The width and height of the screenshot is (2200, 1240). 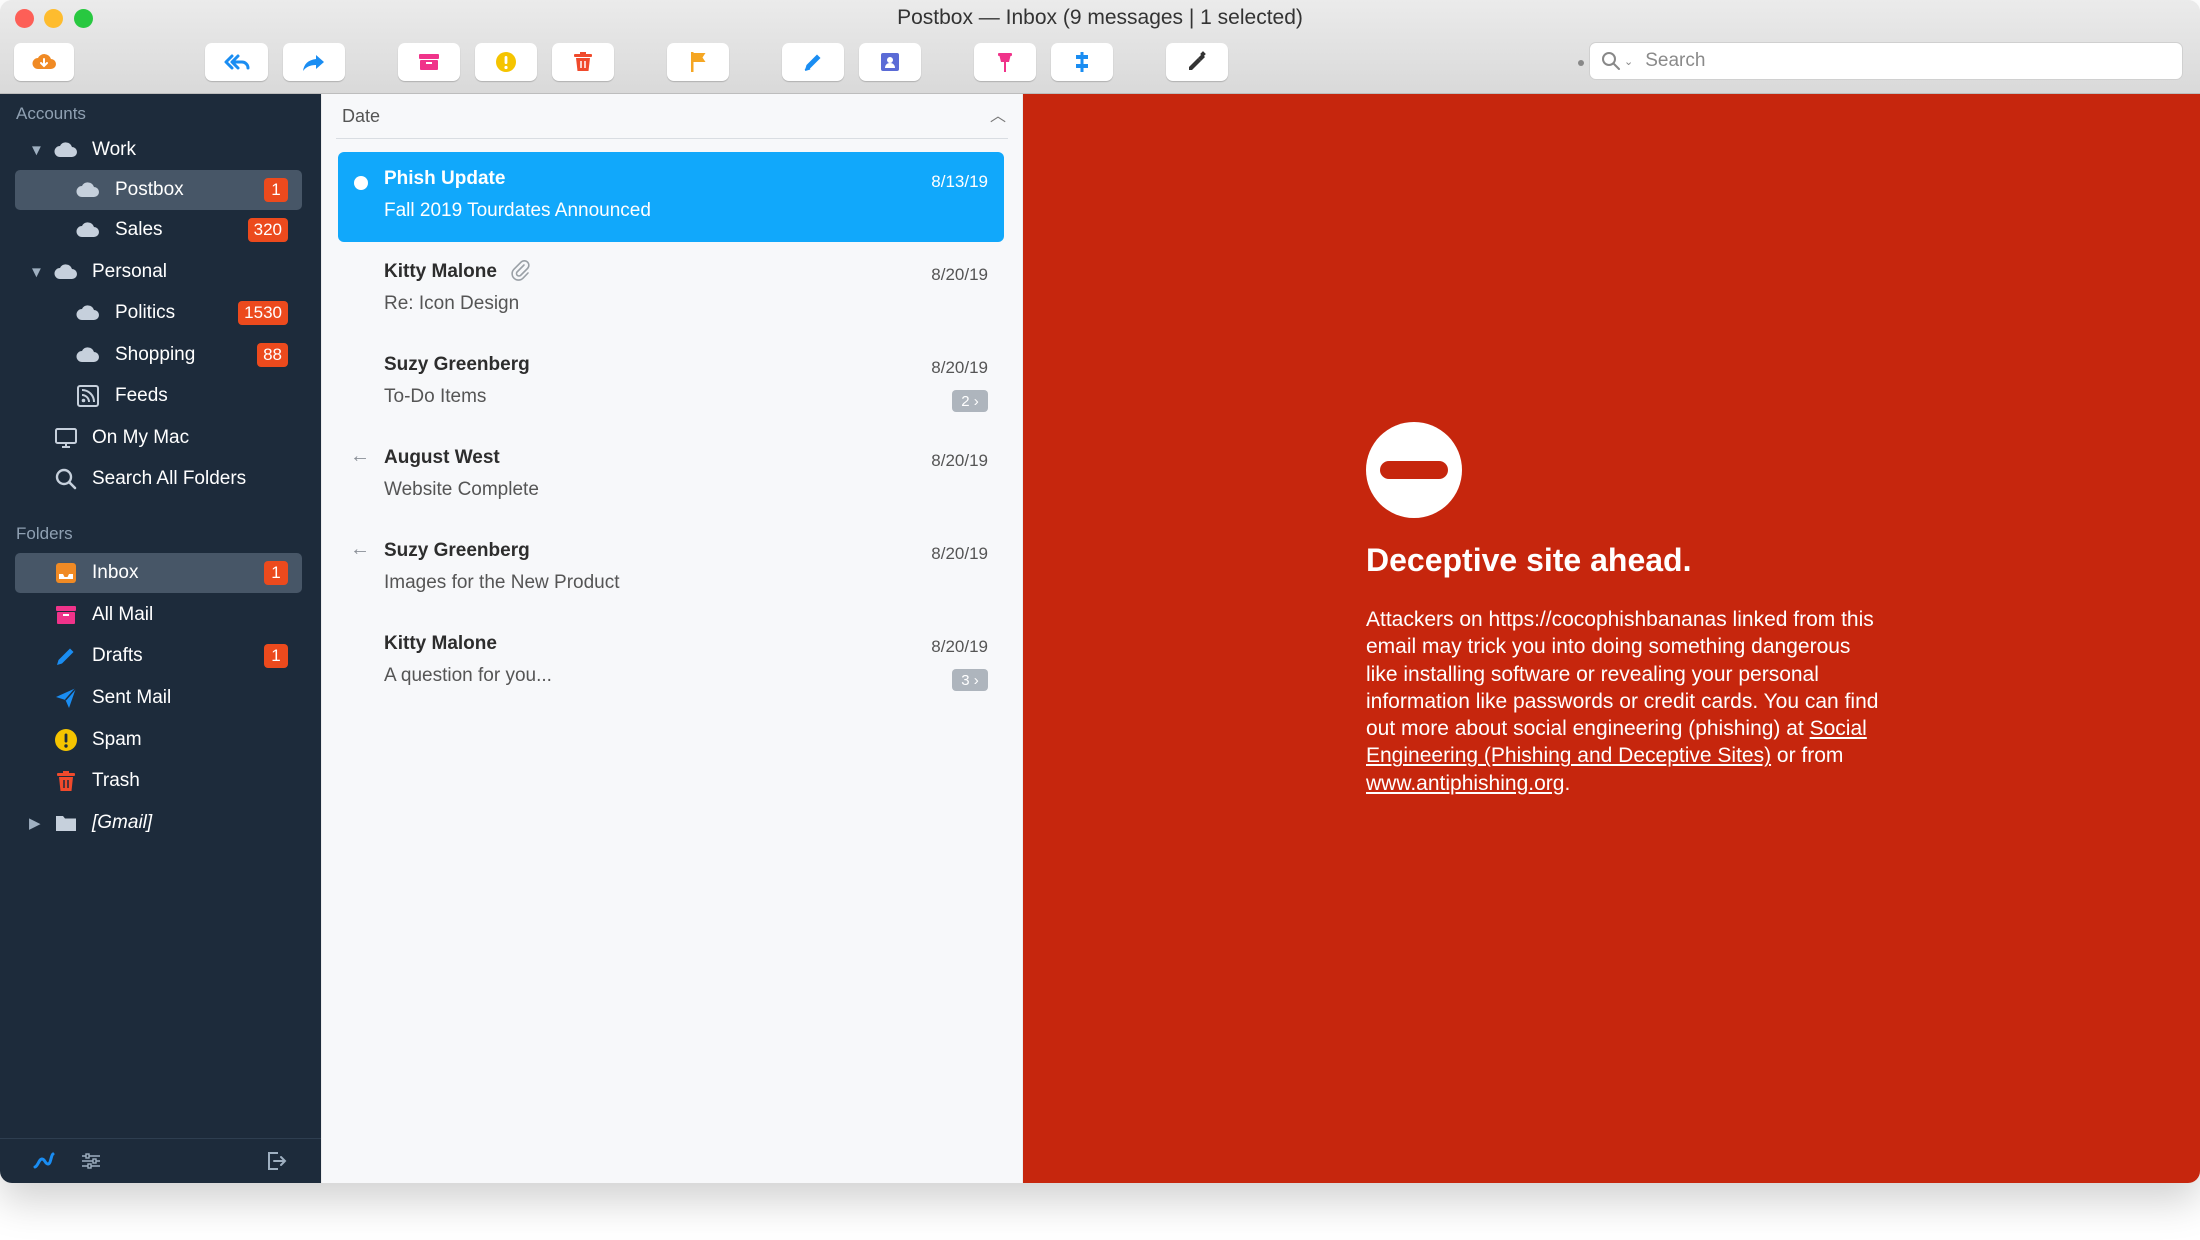 I want to click on sidebar-item-label: Sent Mail, so click(x=132, y=697).